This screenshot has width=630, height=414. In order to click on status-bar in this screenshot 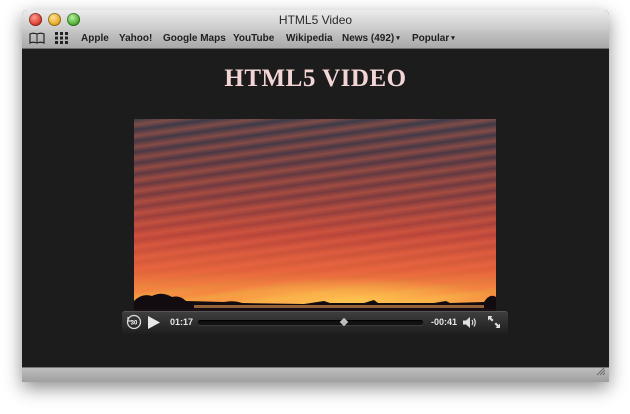, I will do `click(315, 374)`.